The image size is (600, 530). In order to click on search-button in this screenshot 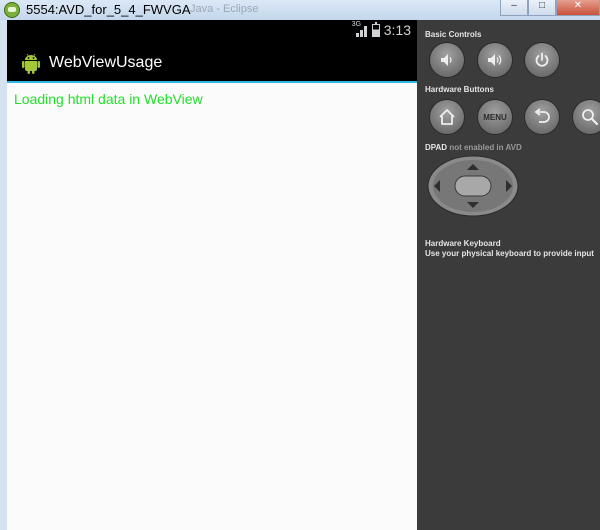, I will do `click(586, 117)`.